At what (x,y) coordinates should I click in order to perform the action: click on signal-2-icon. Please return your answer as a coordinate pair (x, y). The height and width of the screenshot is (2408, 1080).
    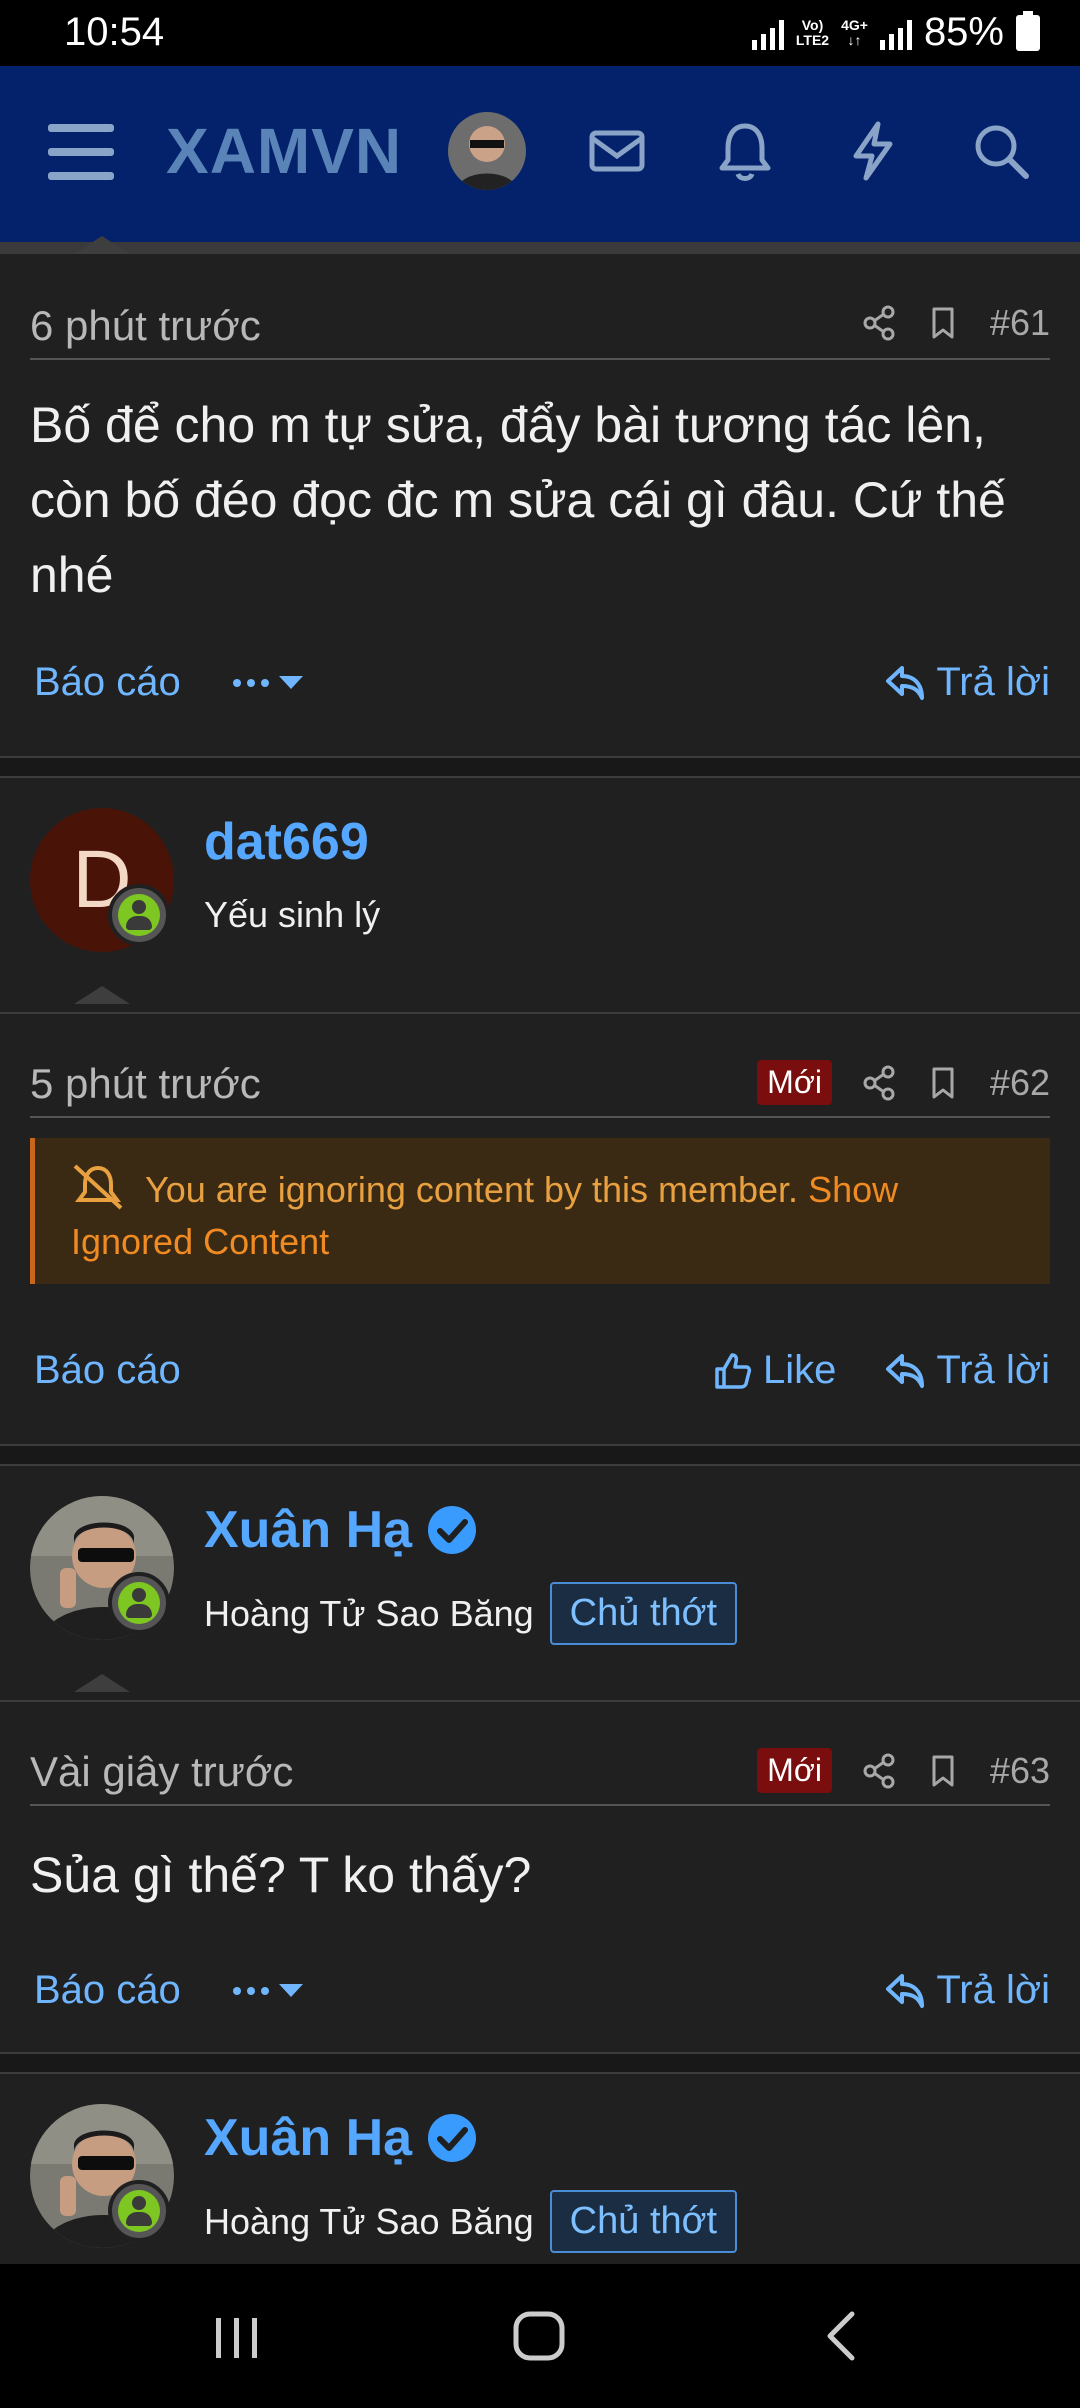
    Looking at the image, I should click on (895, 33).